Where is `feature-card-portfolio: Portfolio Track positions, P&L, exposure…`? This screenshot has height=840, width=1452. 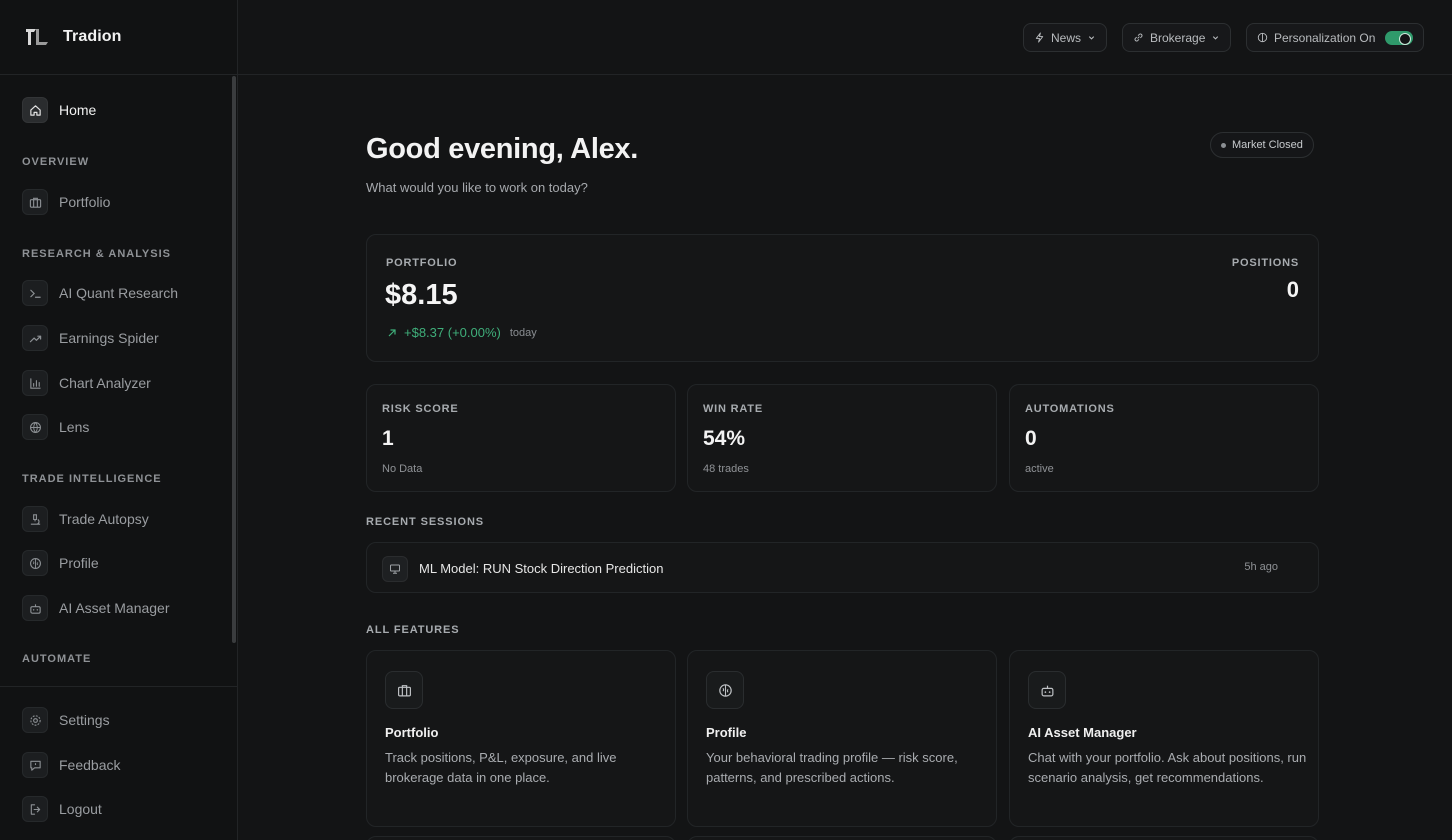 feature-card-portfolio: Portfolio Track positions, P&L, exposure… is located at coordinates (521, 738).